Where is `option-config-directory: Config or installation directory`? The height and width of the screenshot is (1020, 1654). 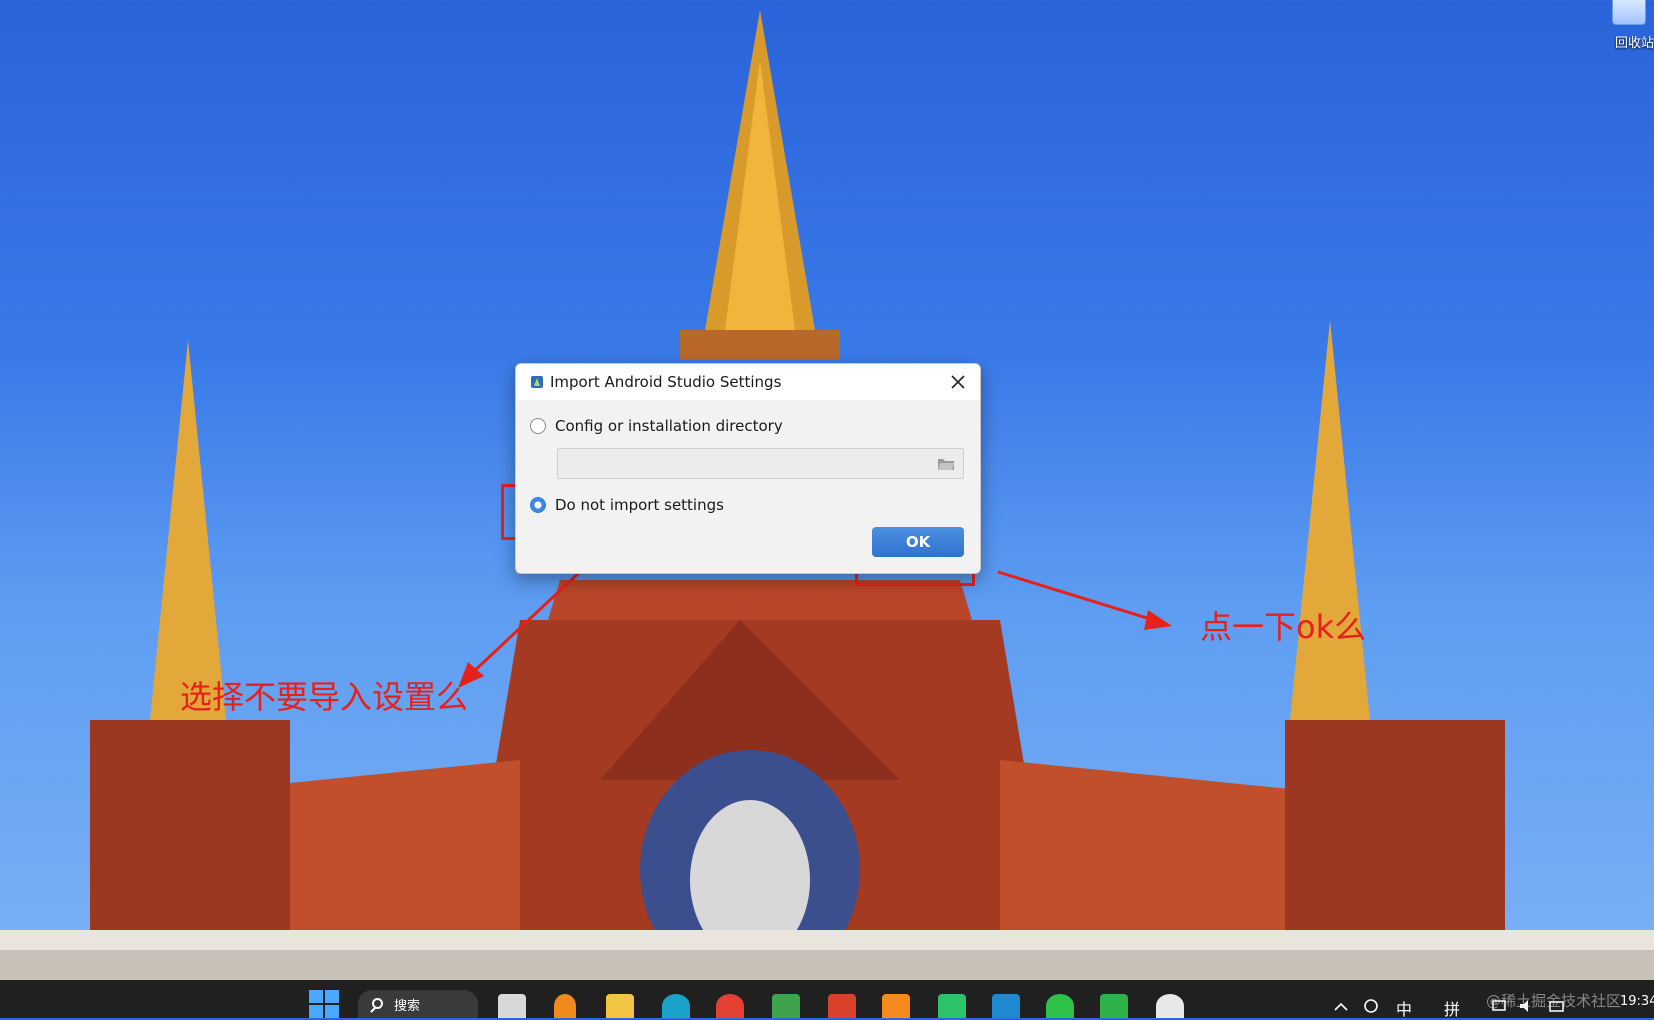
option-config-directory: Config or installation directory is located at coordinates (656, 426).